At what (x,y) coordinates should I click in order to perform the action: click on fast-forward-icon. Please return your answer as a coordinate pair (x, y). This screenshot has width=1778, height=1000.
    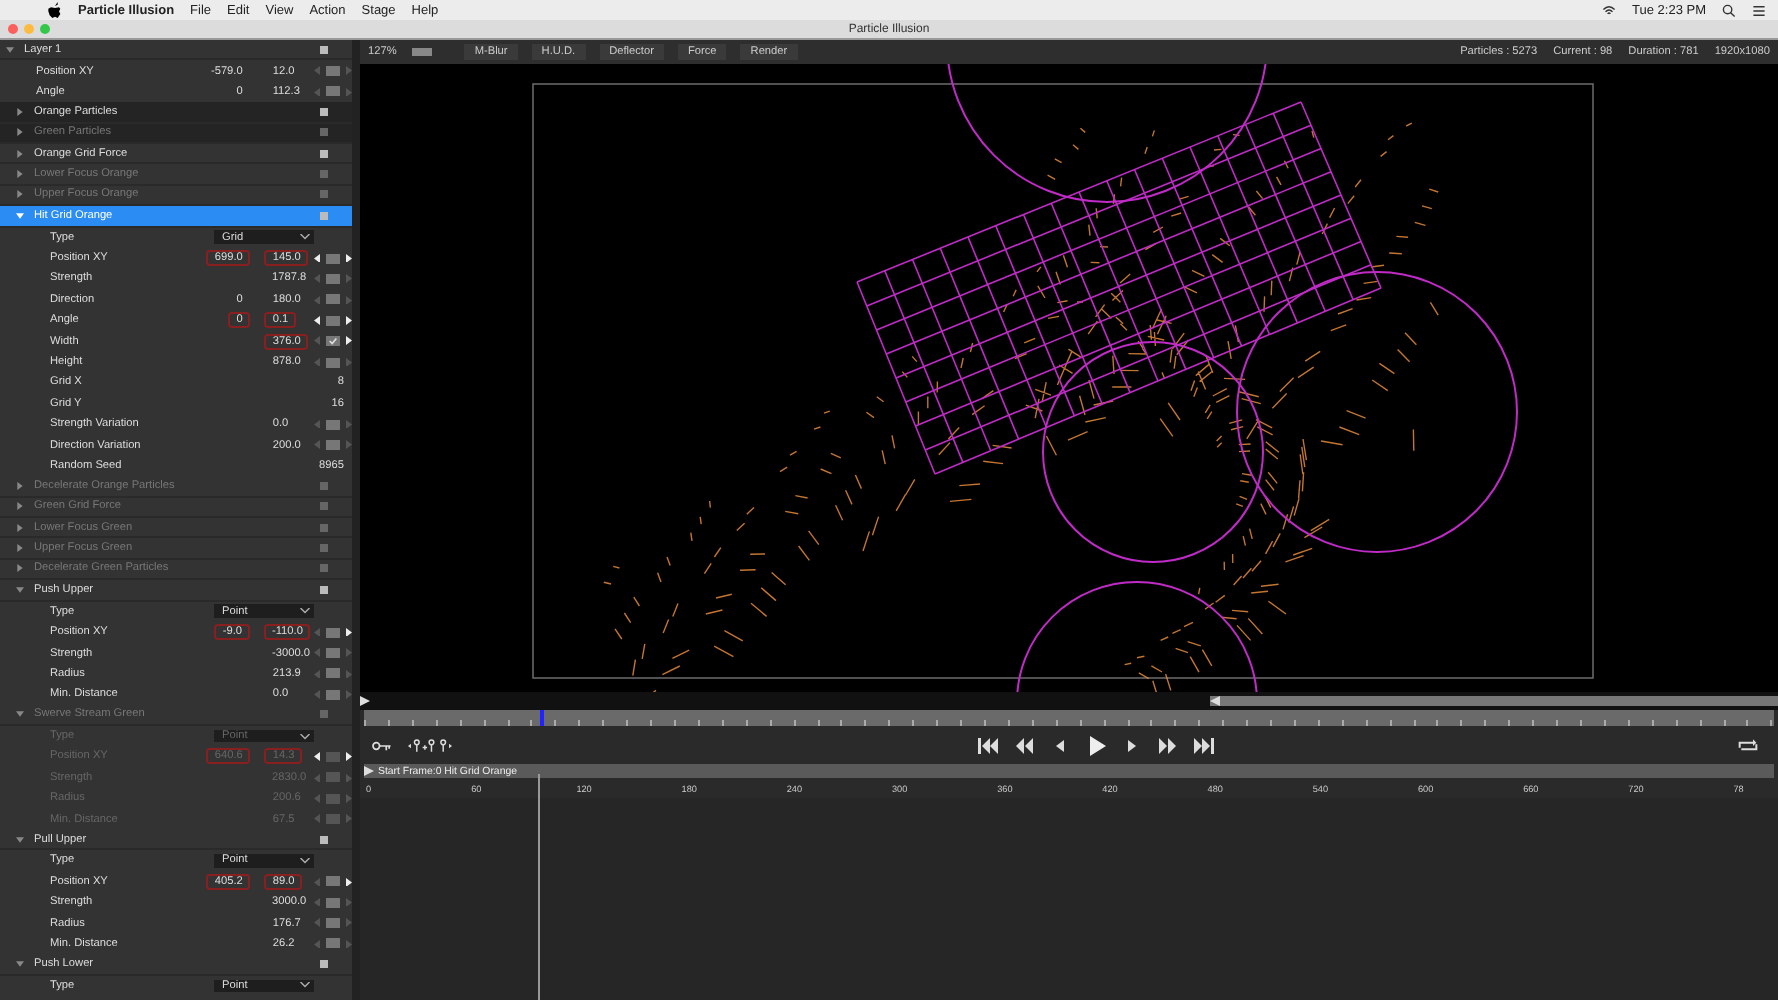
    Looking at the image, I should click on (1167, 745).